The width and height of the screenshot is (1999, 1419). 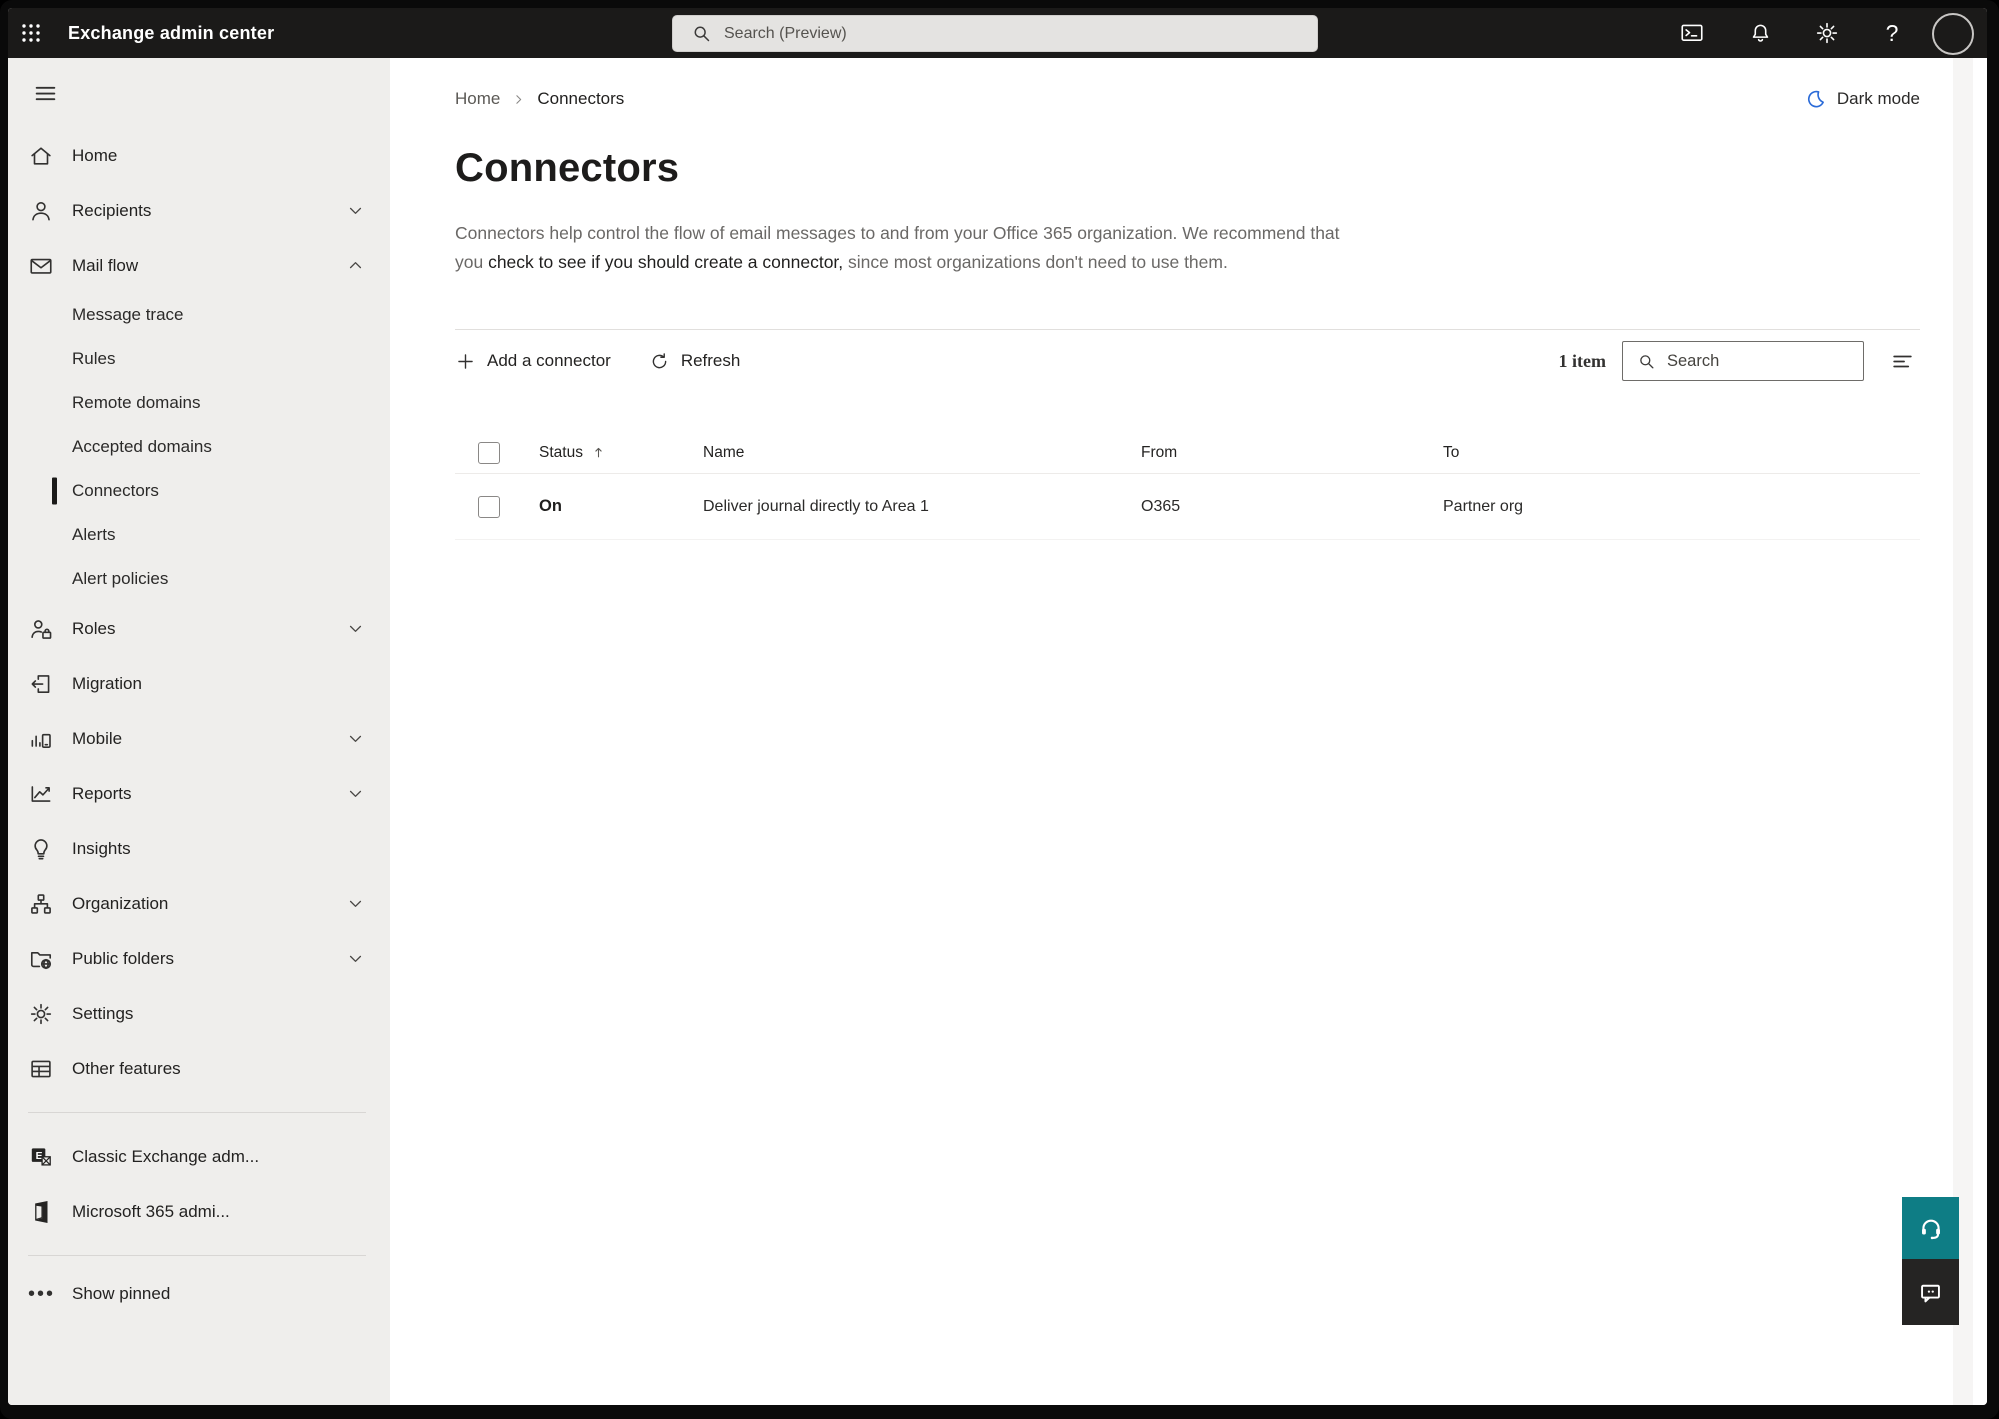 What do you see at coordinates (128, 314) in the screenshot?
I see `sidebar-label: Message trace` at bounding box center [128, 314].